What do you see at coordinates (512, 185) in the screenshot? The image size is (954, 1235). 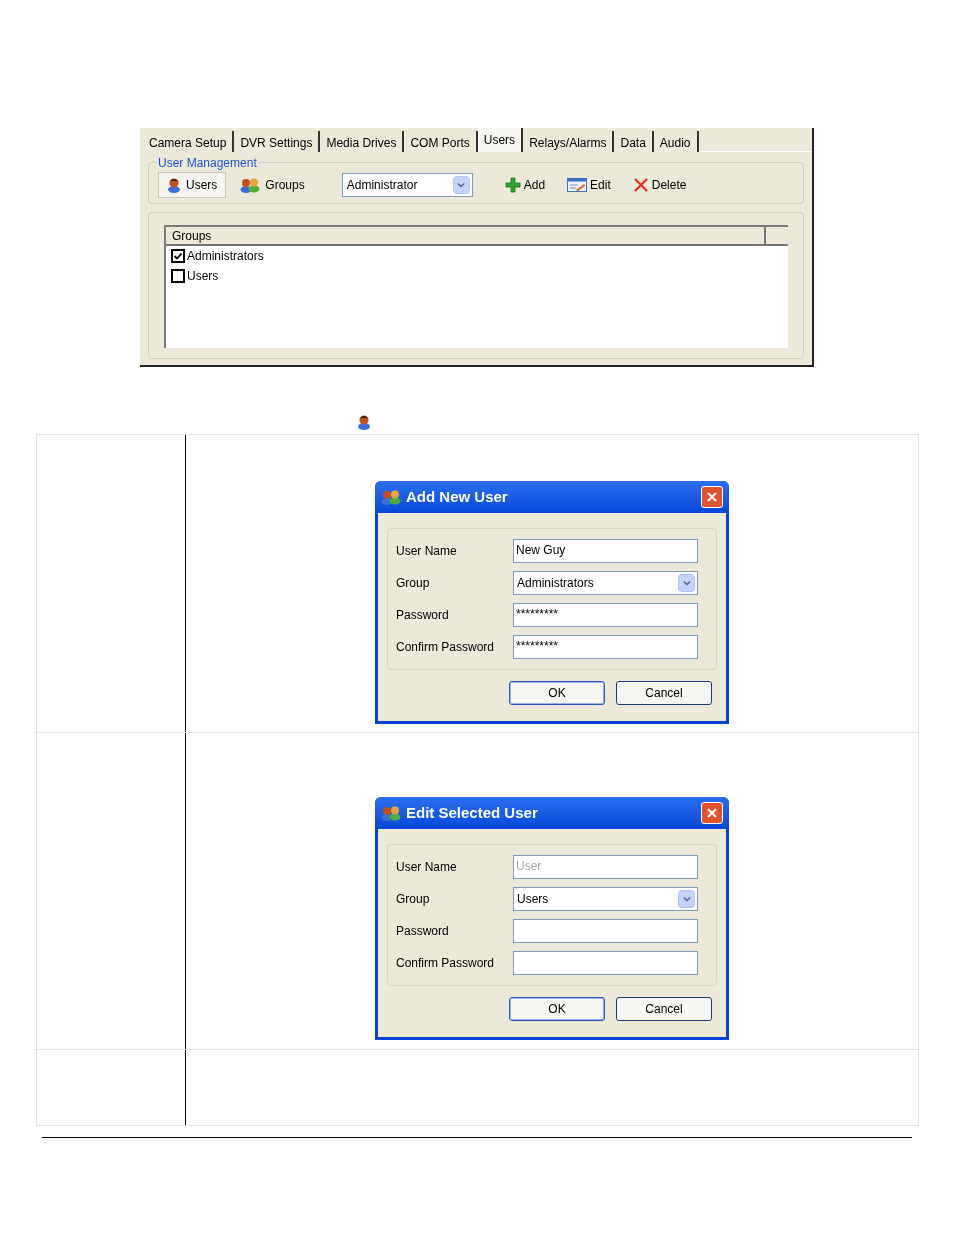 I see `plus-icon` at bounding box center [512, 185].